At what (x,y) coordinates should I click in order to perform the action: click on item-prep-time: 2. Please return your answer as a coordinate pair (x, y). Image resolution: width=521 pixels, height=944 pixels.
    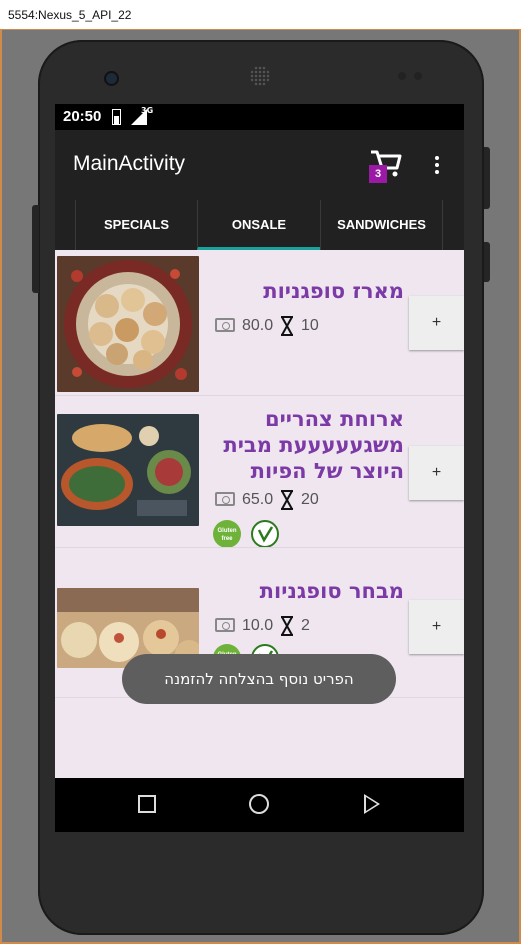
    Looking at the image, I should click on (305, 625).